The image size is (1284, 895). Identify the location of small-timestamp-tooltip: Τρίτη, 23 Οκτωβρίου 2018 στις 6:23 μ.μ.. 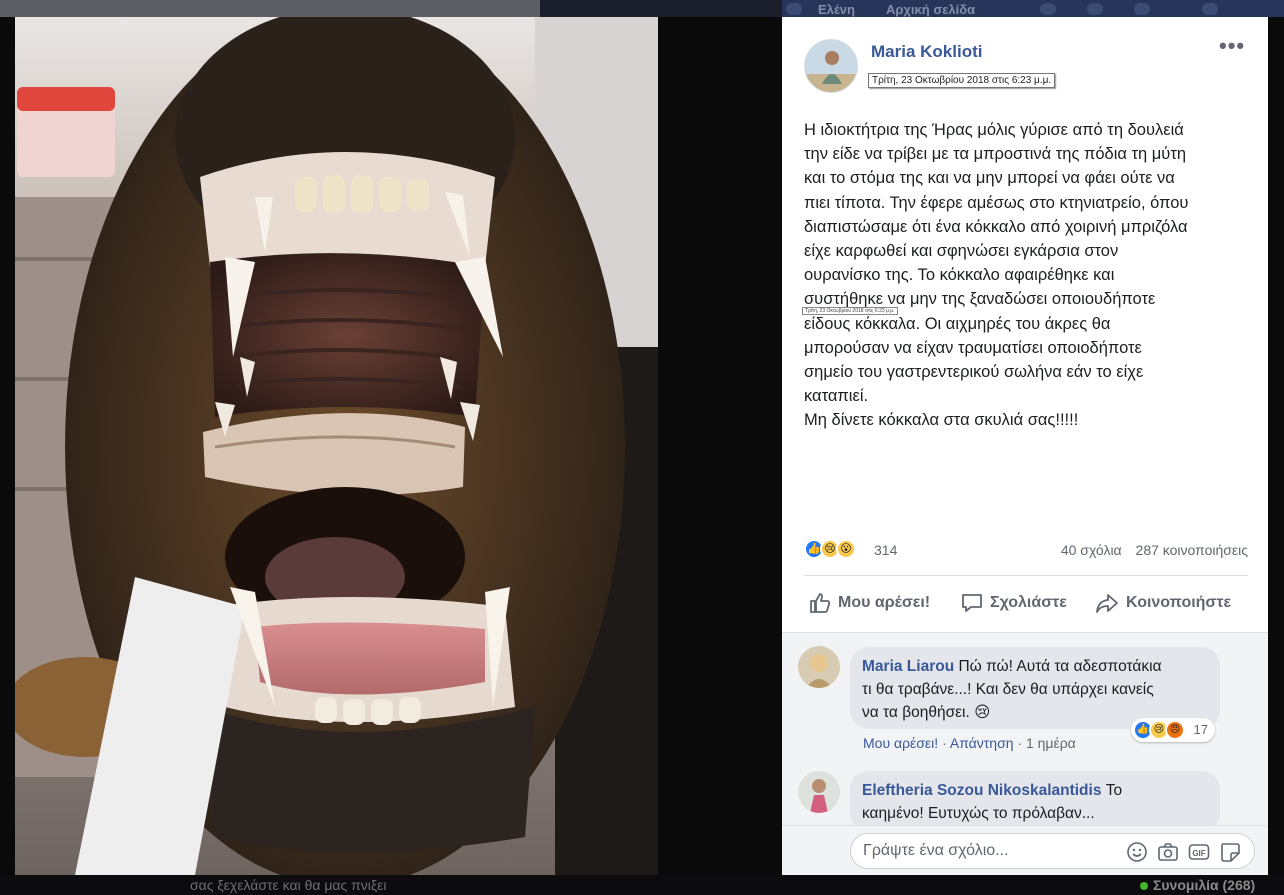
(850, 311).